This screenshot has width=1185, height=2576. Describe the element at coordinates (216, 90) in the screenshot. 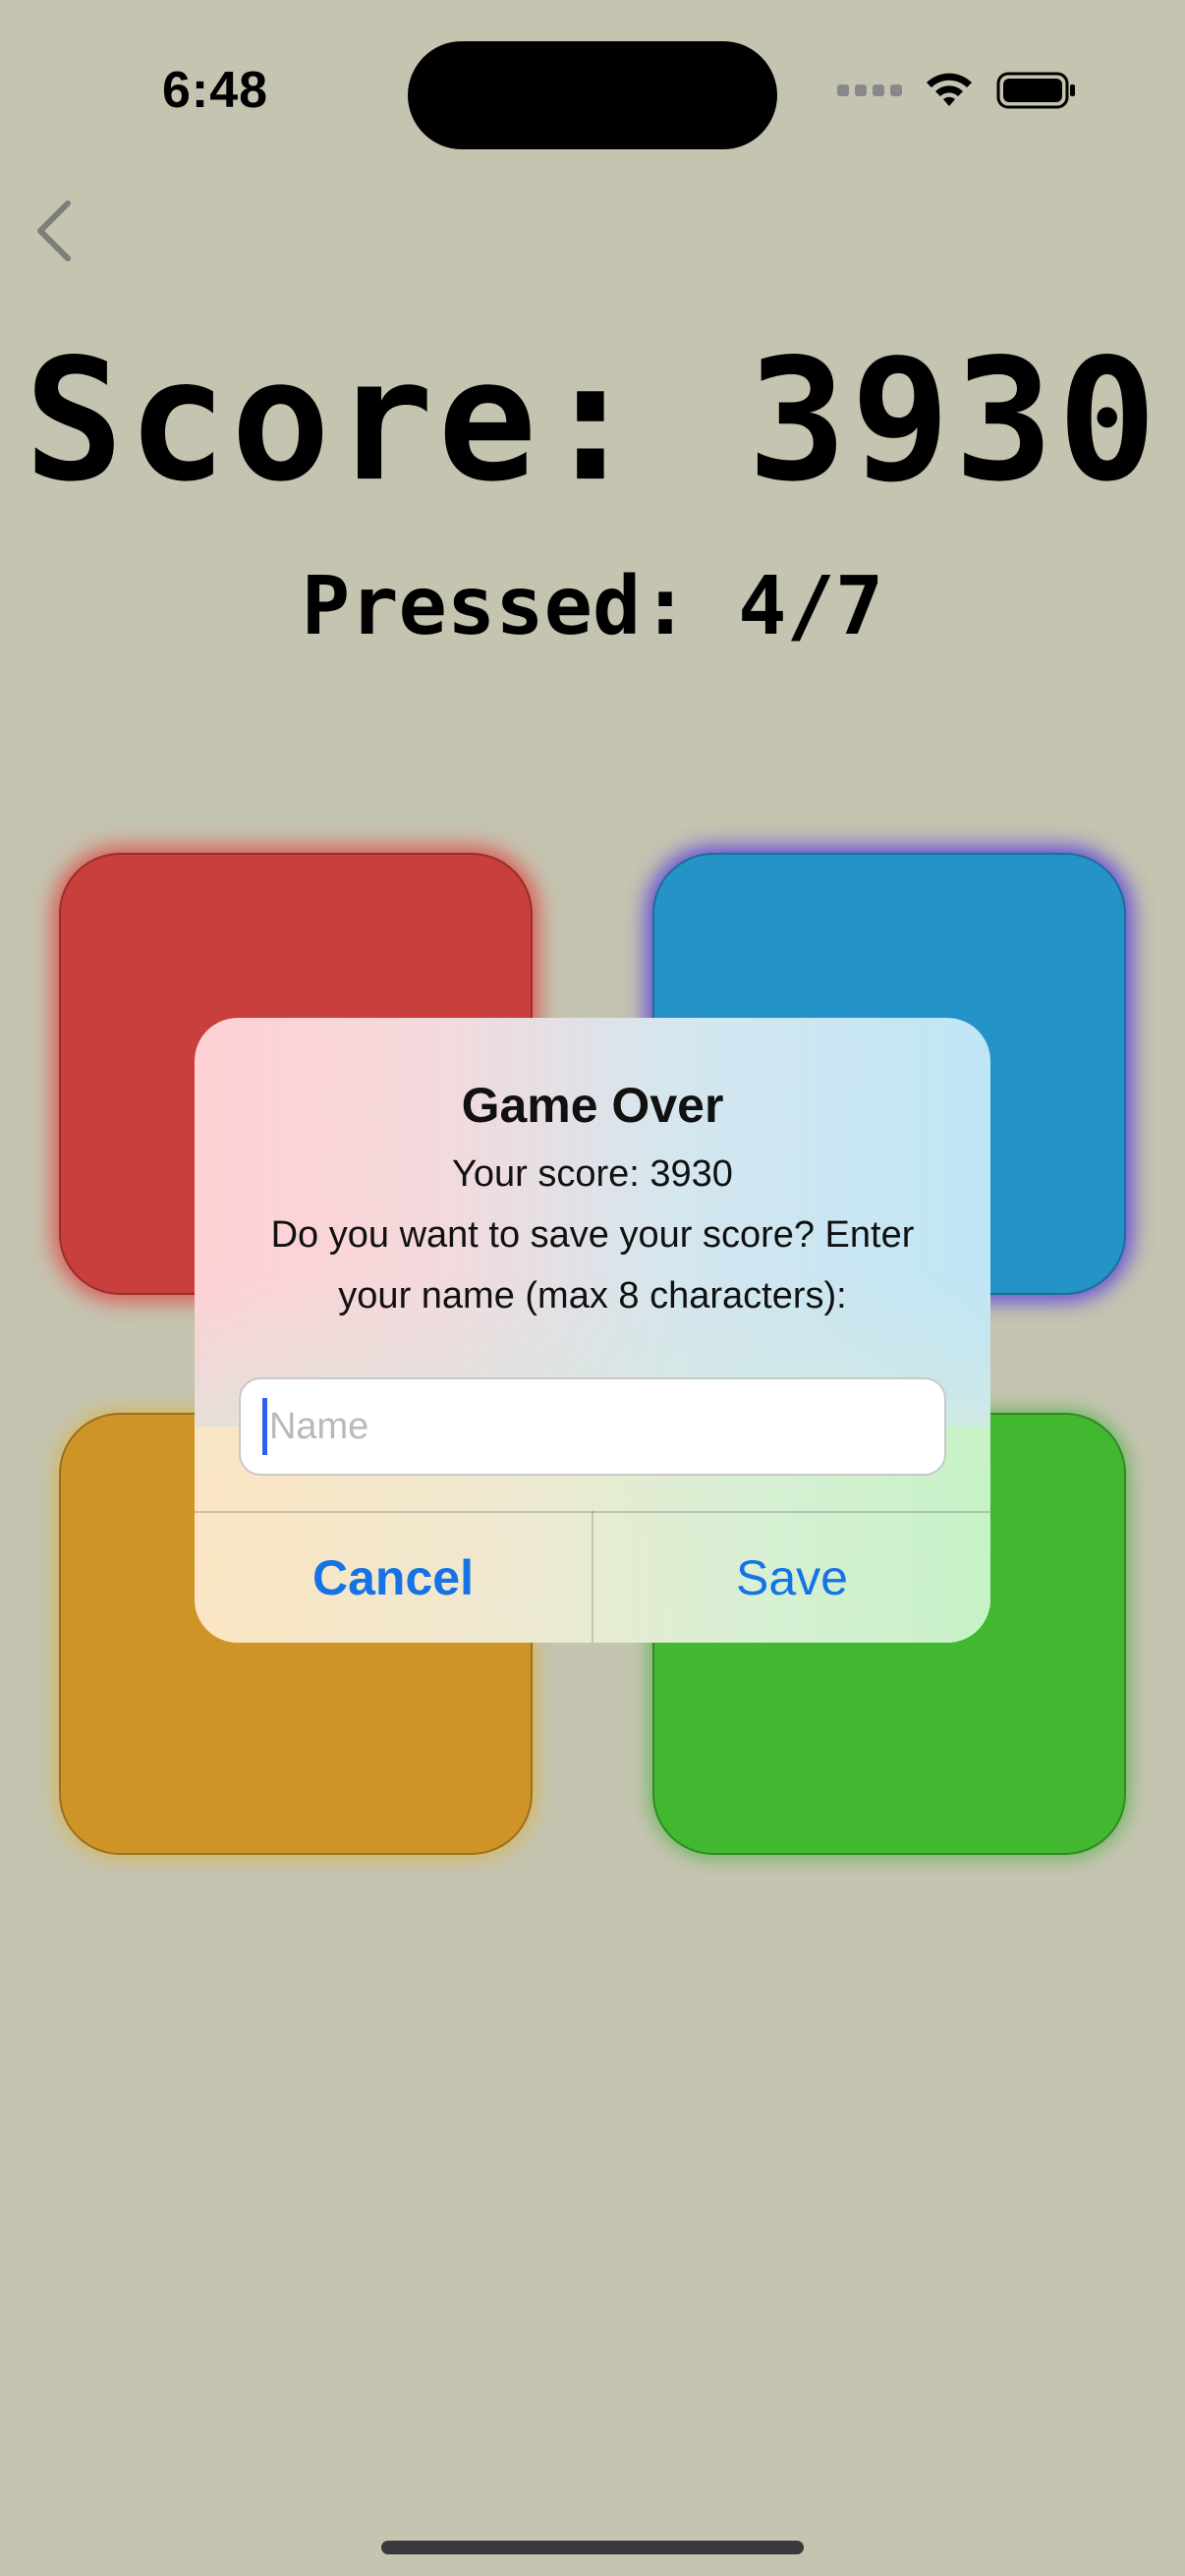

I see `status-time: 6:48` at that location.